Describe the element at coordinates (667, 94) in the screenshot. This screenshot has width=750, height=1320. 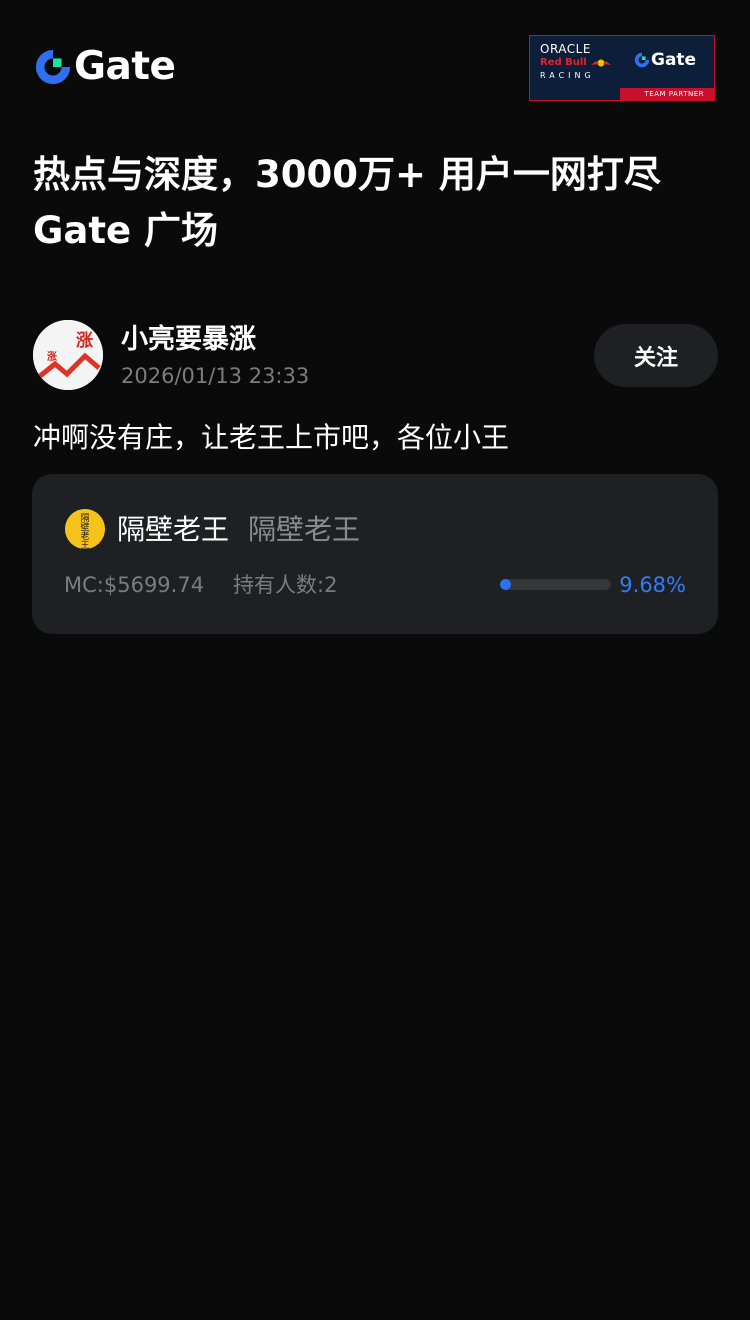
I see `team-partner-strip: TEAM PARTNER` at that location.